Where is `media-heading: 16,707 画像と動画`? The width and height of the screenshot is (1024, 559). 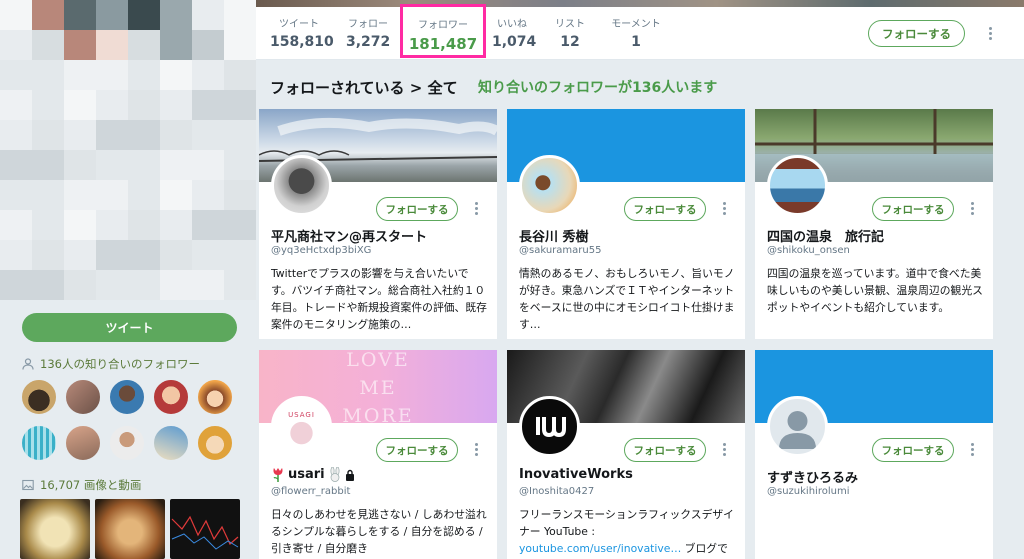
media-heading: 16,707 画像と動画 is located at coordinates (81, 485).